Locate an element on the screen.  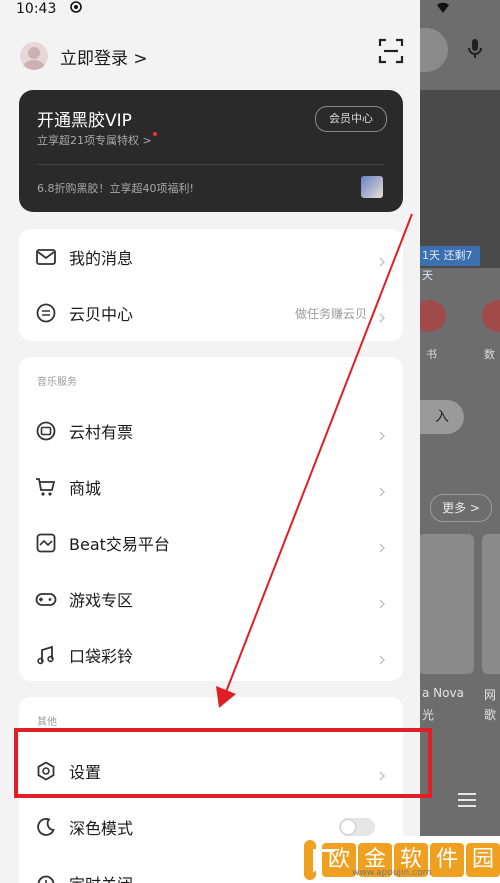
background-icon-label: 书 is located at coordinates (431, 354).